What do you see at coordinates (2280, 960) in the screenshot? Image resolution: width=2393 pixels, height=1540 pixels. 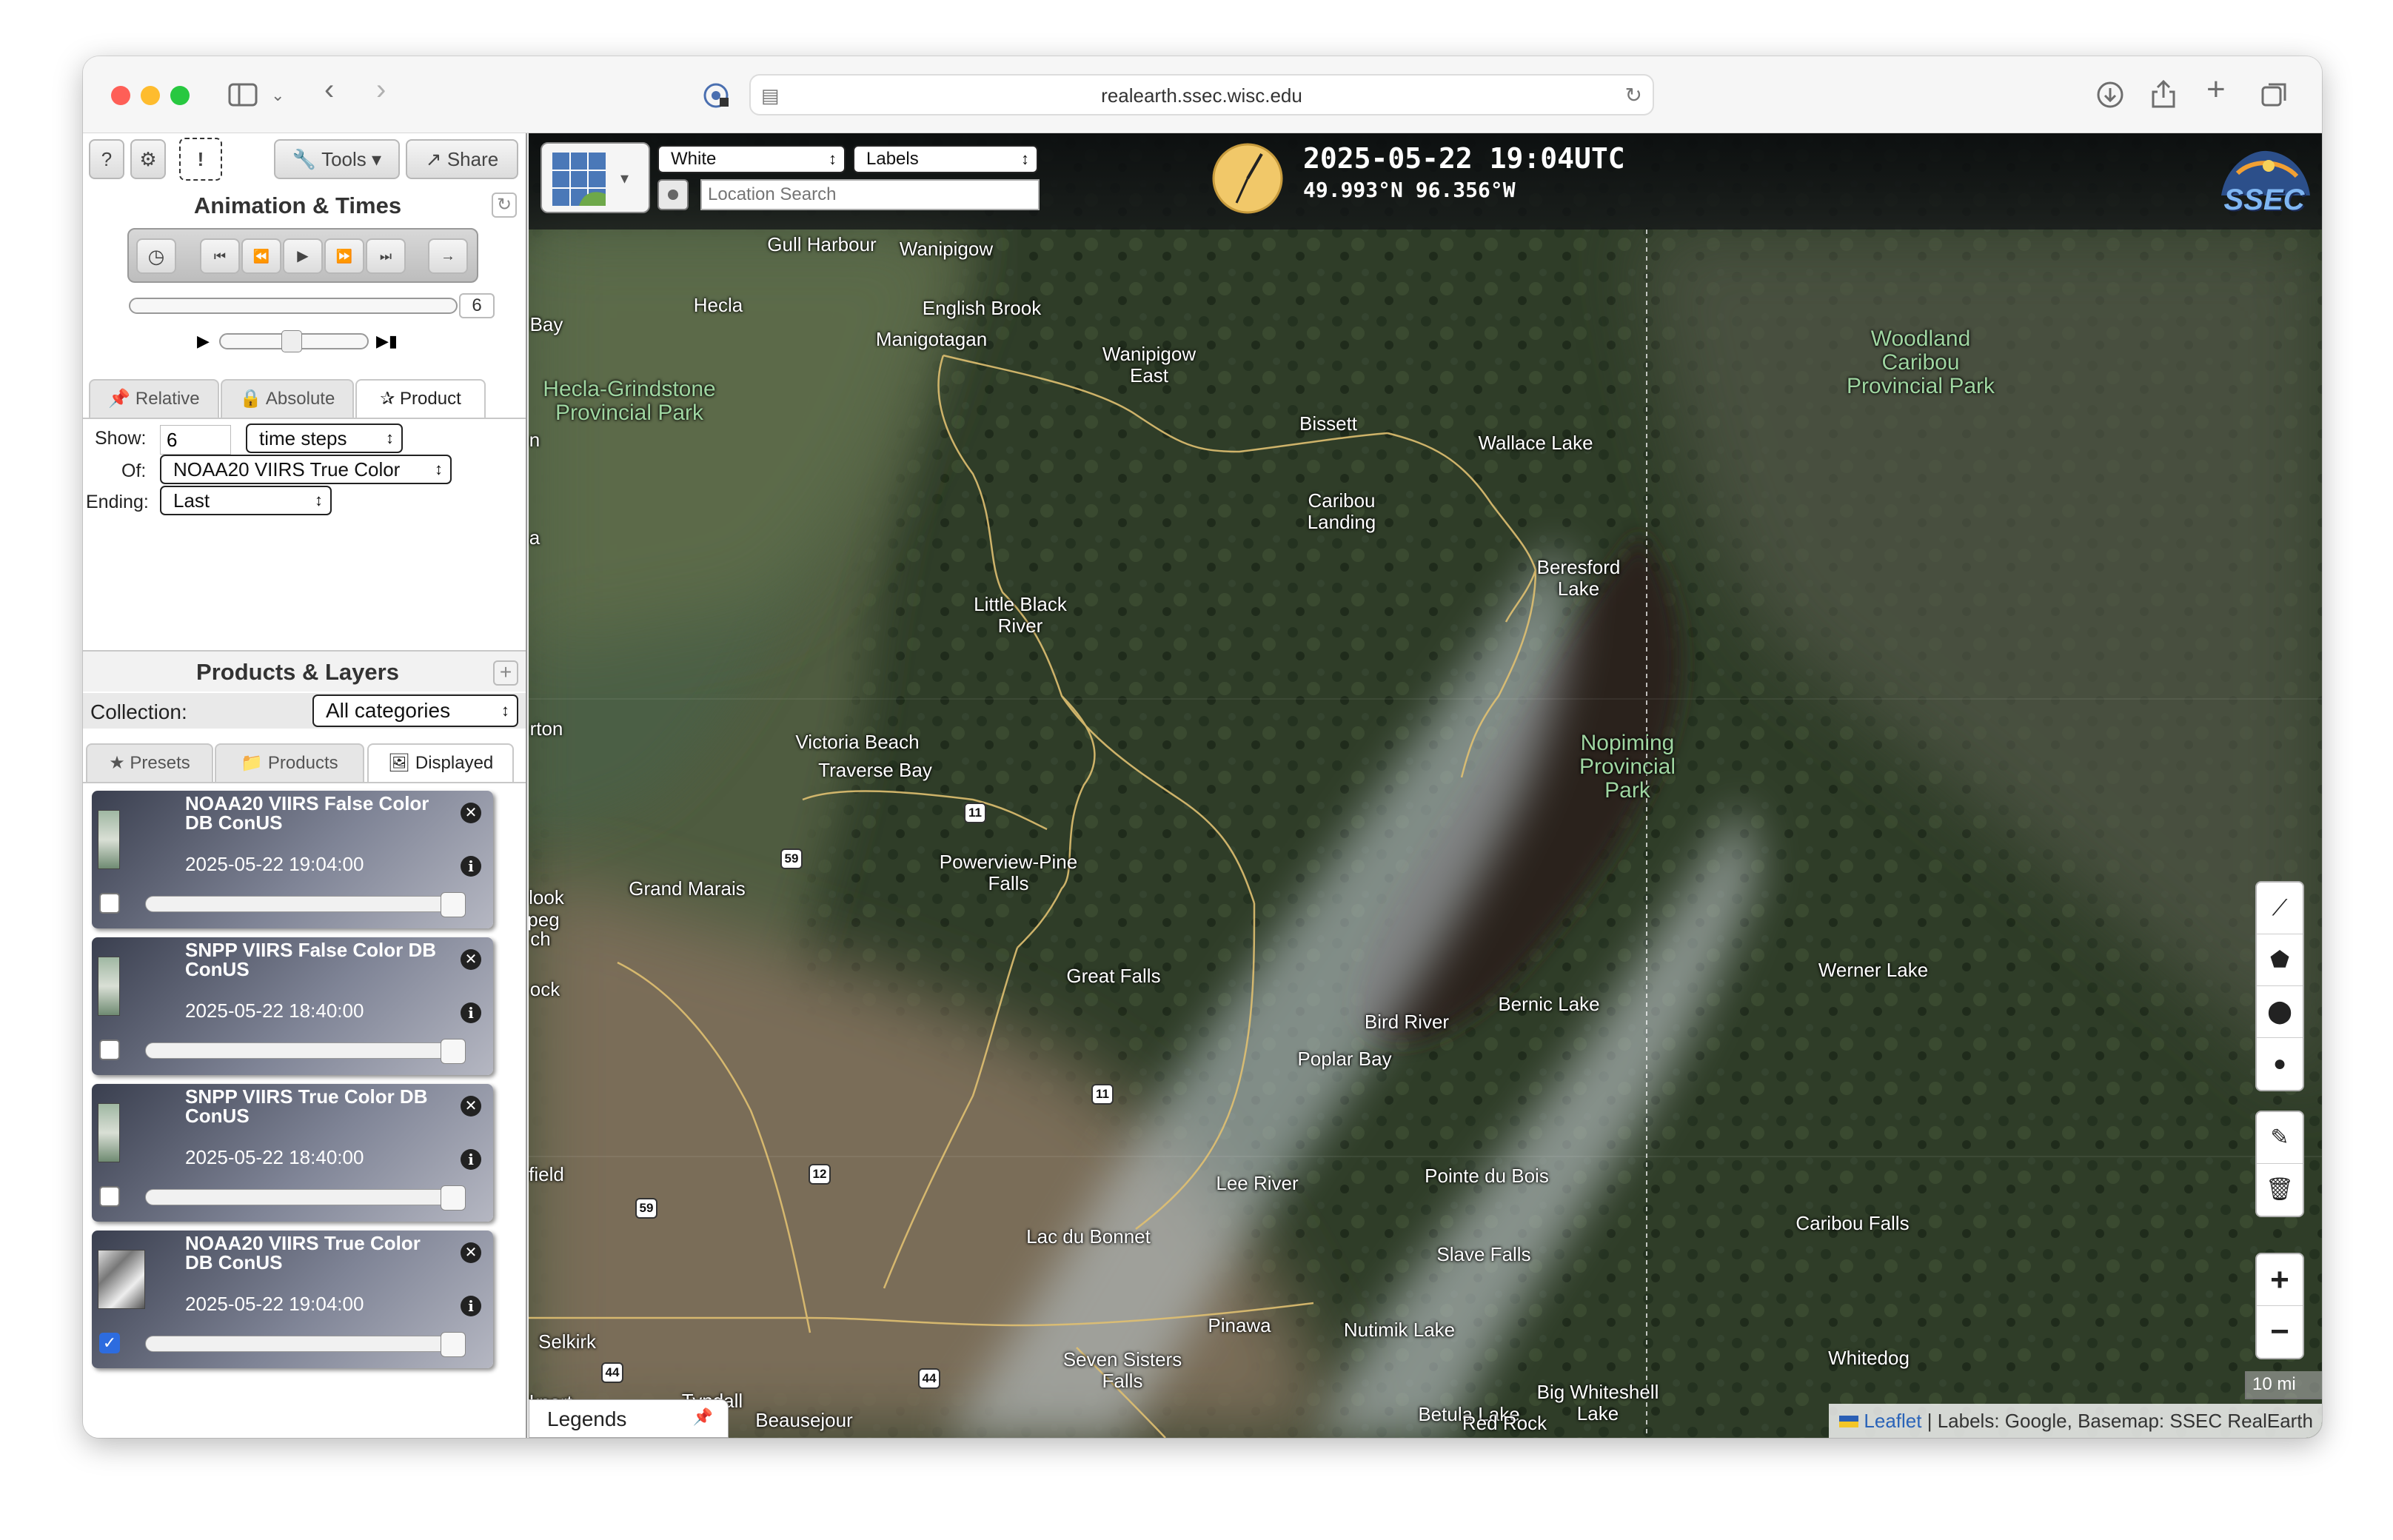 I see `draw-polygon-icon: ⬟` at bounding box center [2280, 960].